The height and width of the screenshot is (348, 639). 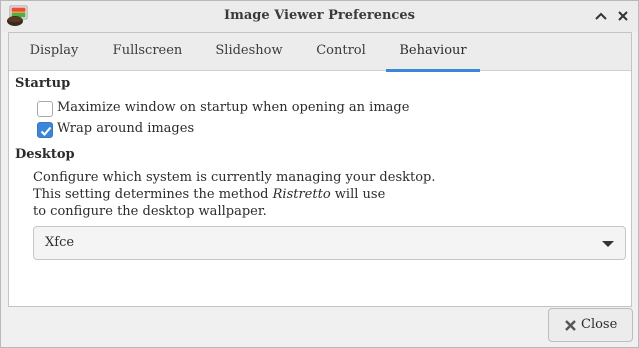 I want to click on chevron-down-icon, so click(x=608, y=244).